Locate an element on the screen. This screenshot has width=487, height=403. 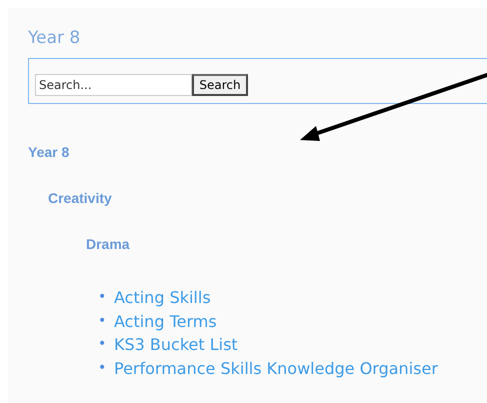
tree-heading: Drama is located at coordinates (108, 244).